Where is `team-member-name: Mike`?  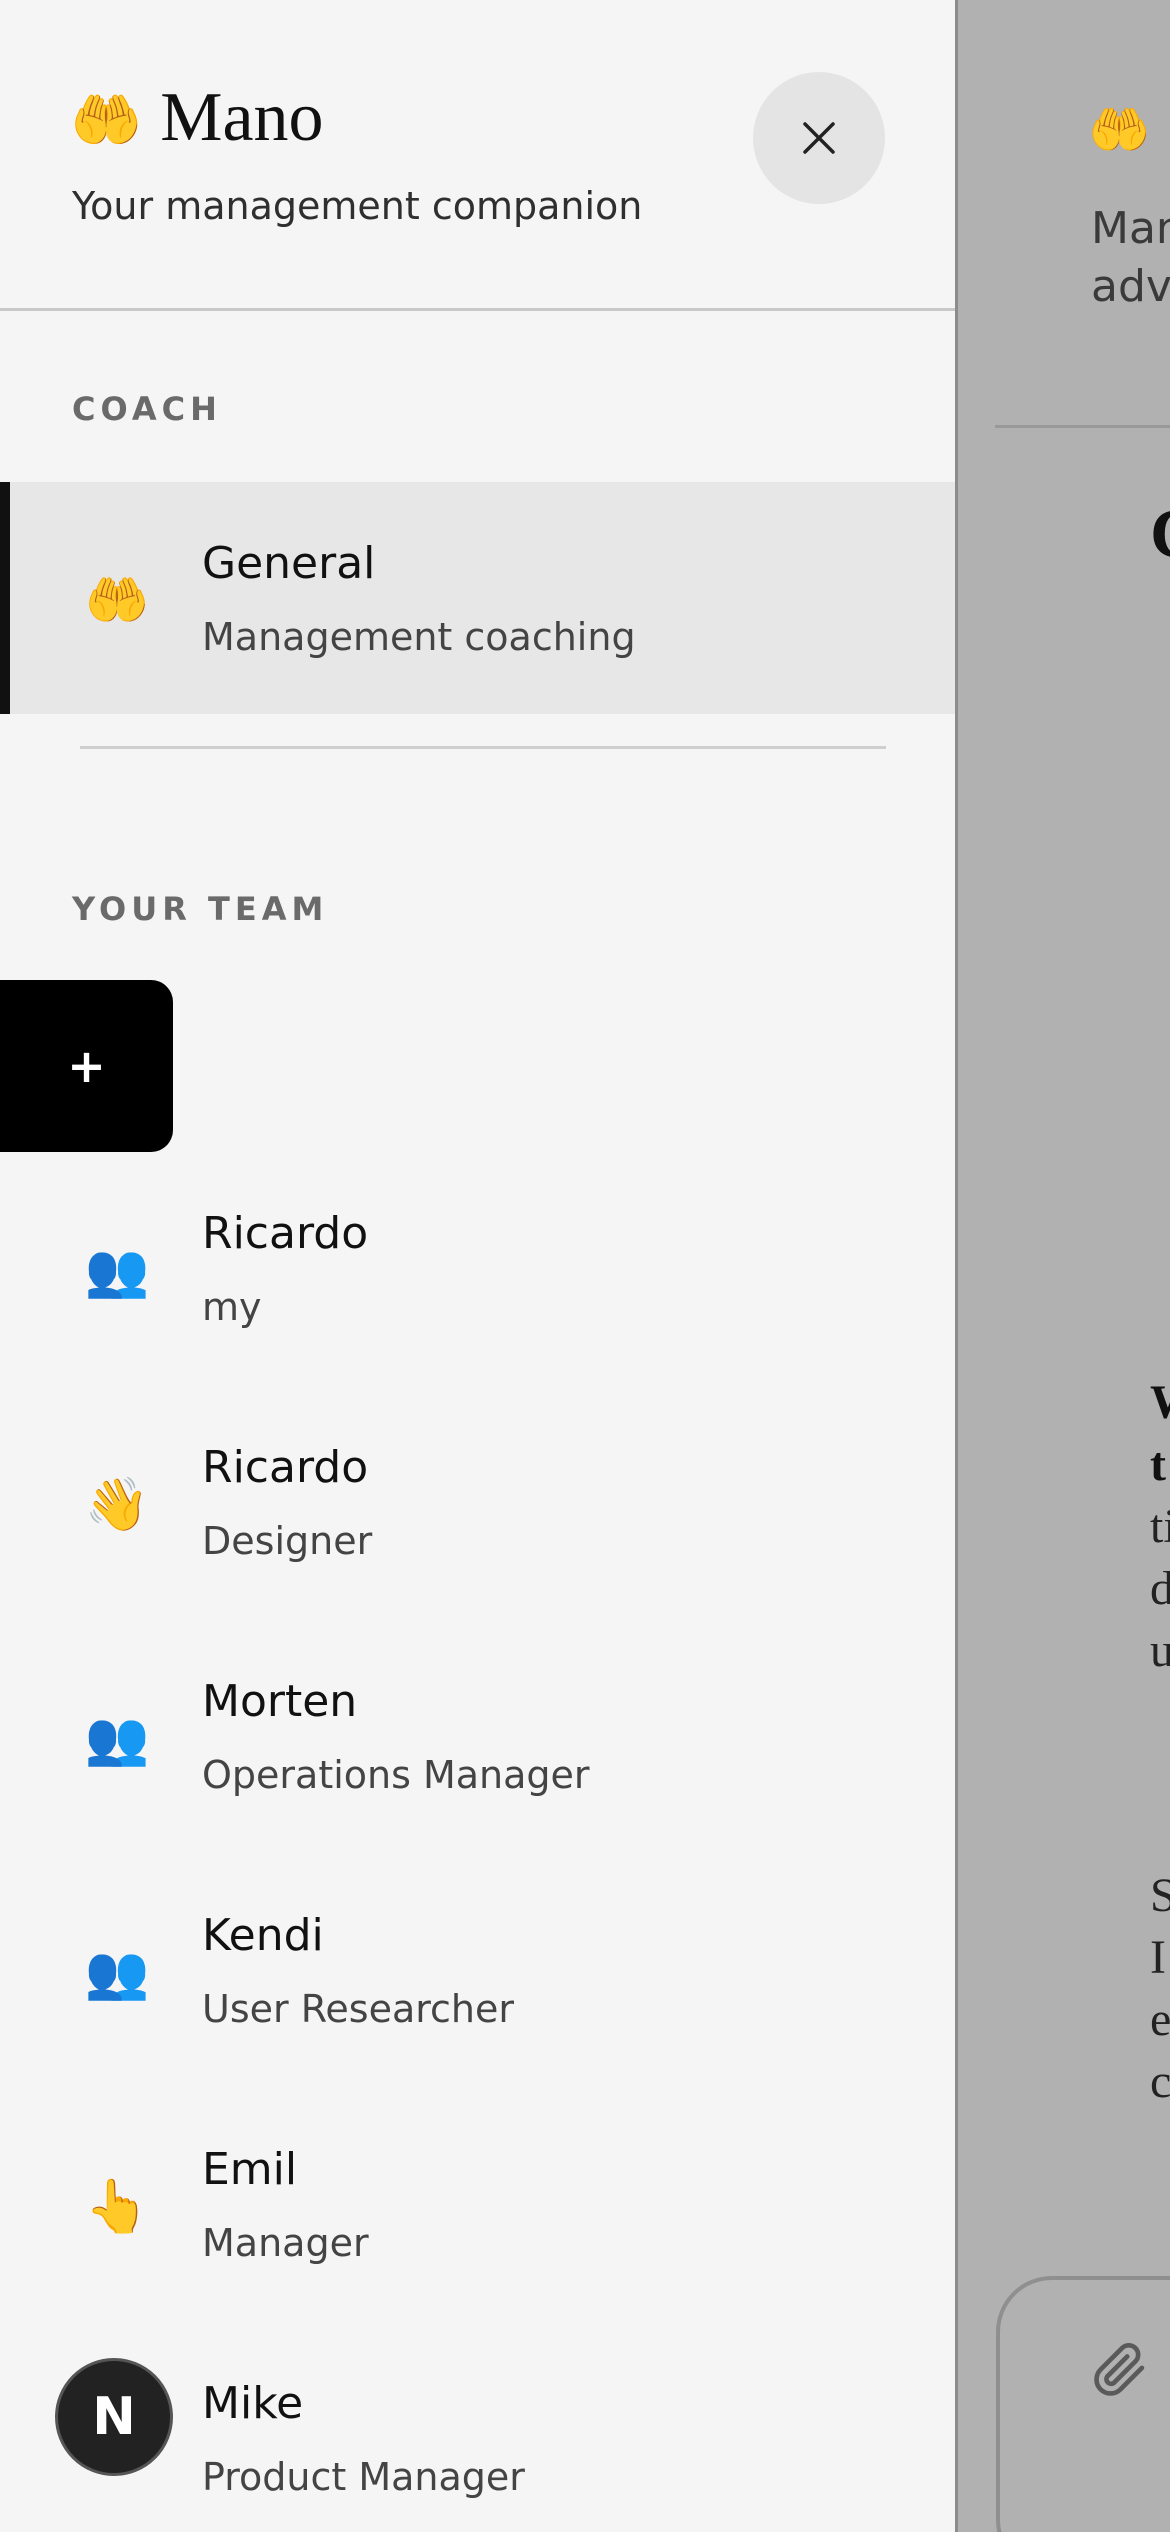
team-member-name: Mike is located at coordinates (253, 2403).